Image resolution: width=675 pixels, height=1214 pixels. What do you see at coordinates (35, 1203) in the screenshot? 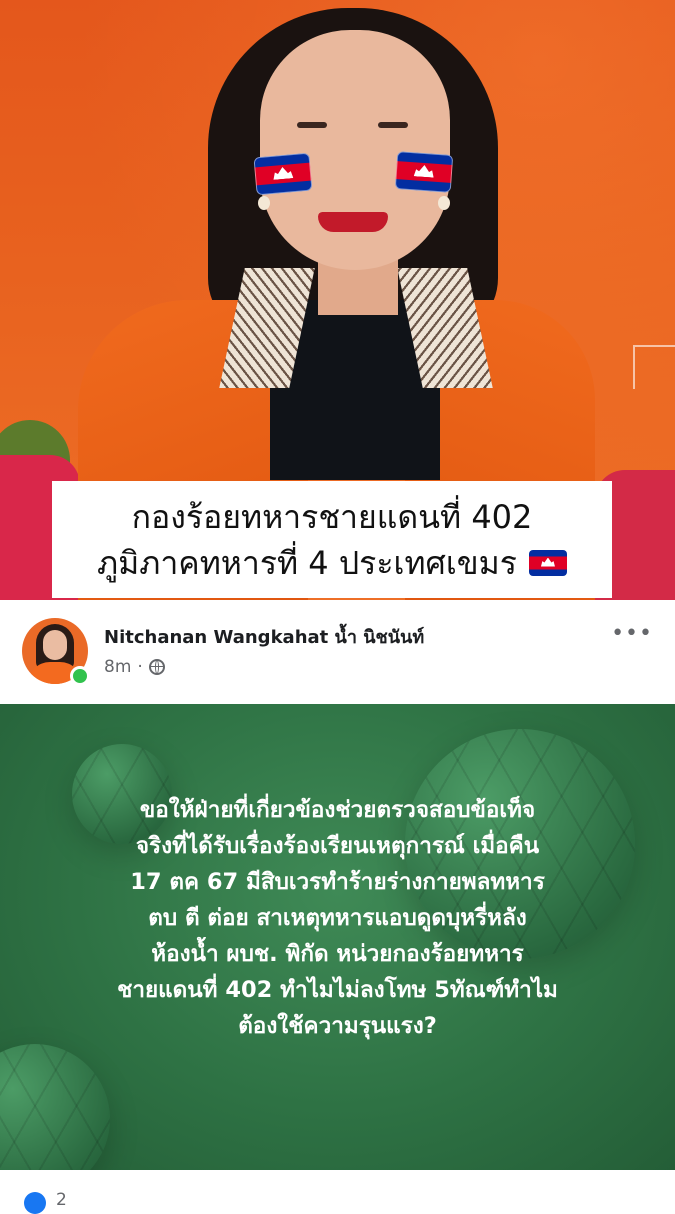
I see `like-icon` at bounding box center [35, 1203].